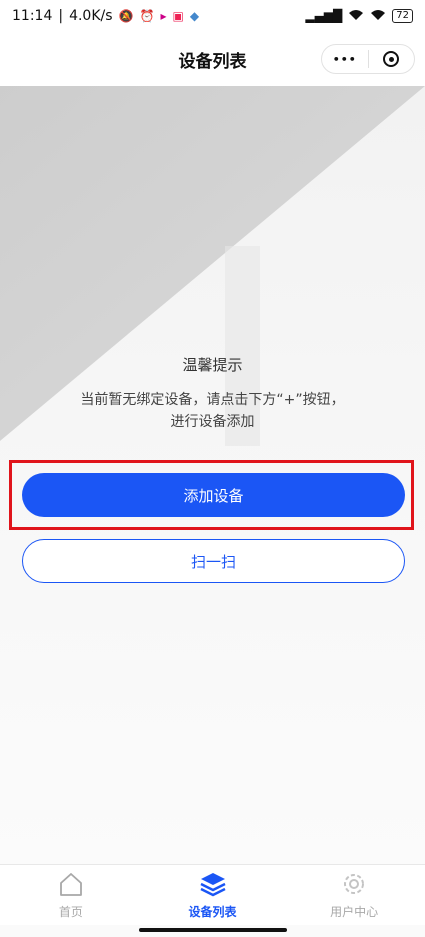 This screenshot has height=937, width=425. I want to click on notice-text: 当前暂无绑定设备，请点击下方“+”按钮， 进行设备添加, so click(212, 411).